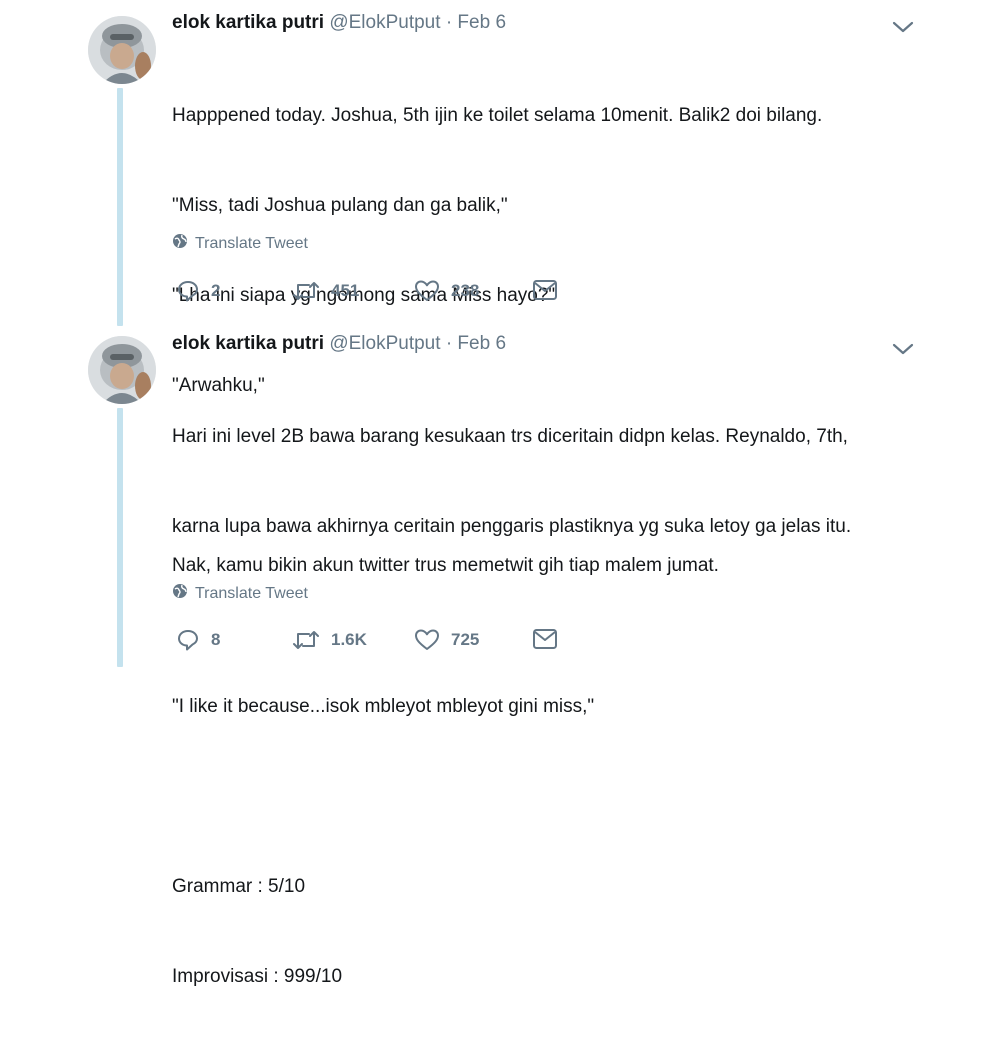 This screenshot has width=1000, height=1052. I want to click on retweet-button: 1.6K, so click(329, 640).